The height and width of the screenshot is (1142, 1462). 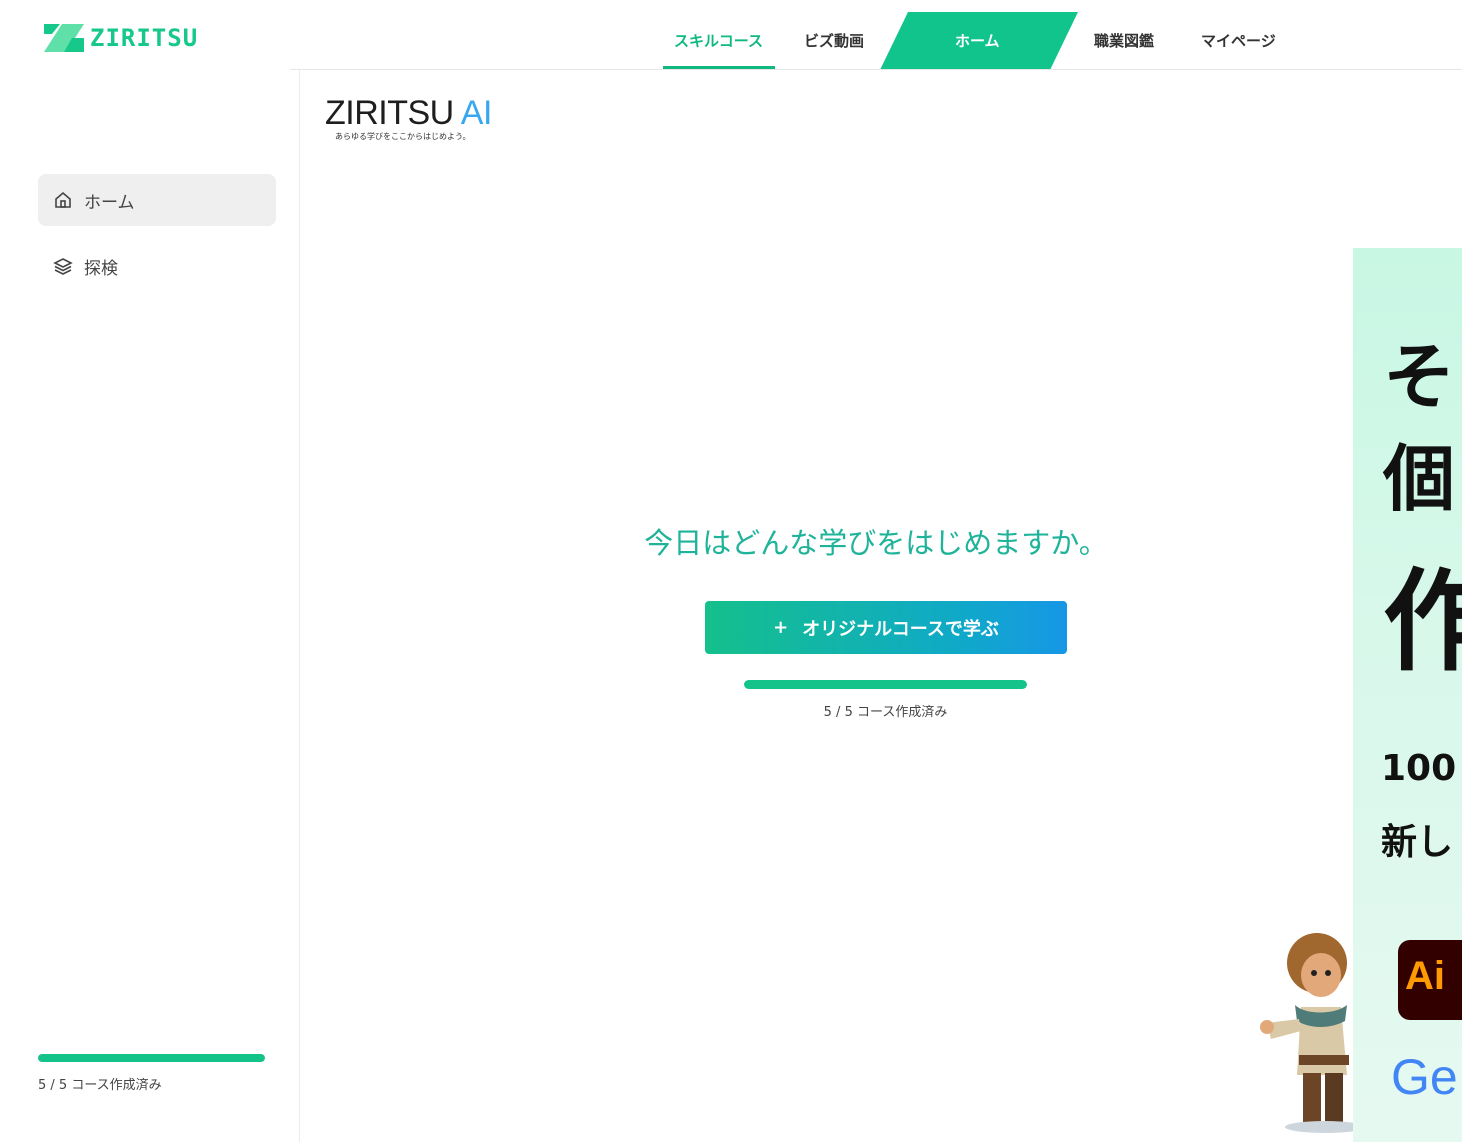 What do you see at coordinates (403, 136) in the screenshot?
I see `ai-logo-tagline: あらゆる学びをここからはじめよう。` at bounding box center [403, 136].